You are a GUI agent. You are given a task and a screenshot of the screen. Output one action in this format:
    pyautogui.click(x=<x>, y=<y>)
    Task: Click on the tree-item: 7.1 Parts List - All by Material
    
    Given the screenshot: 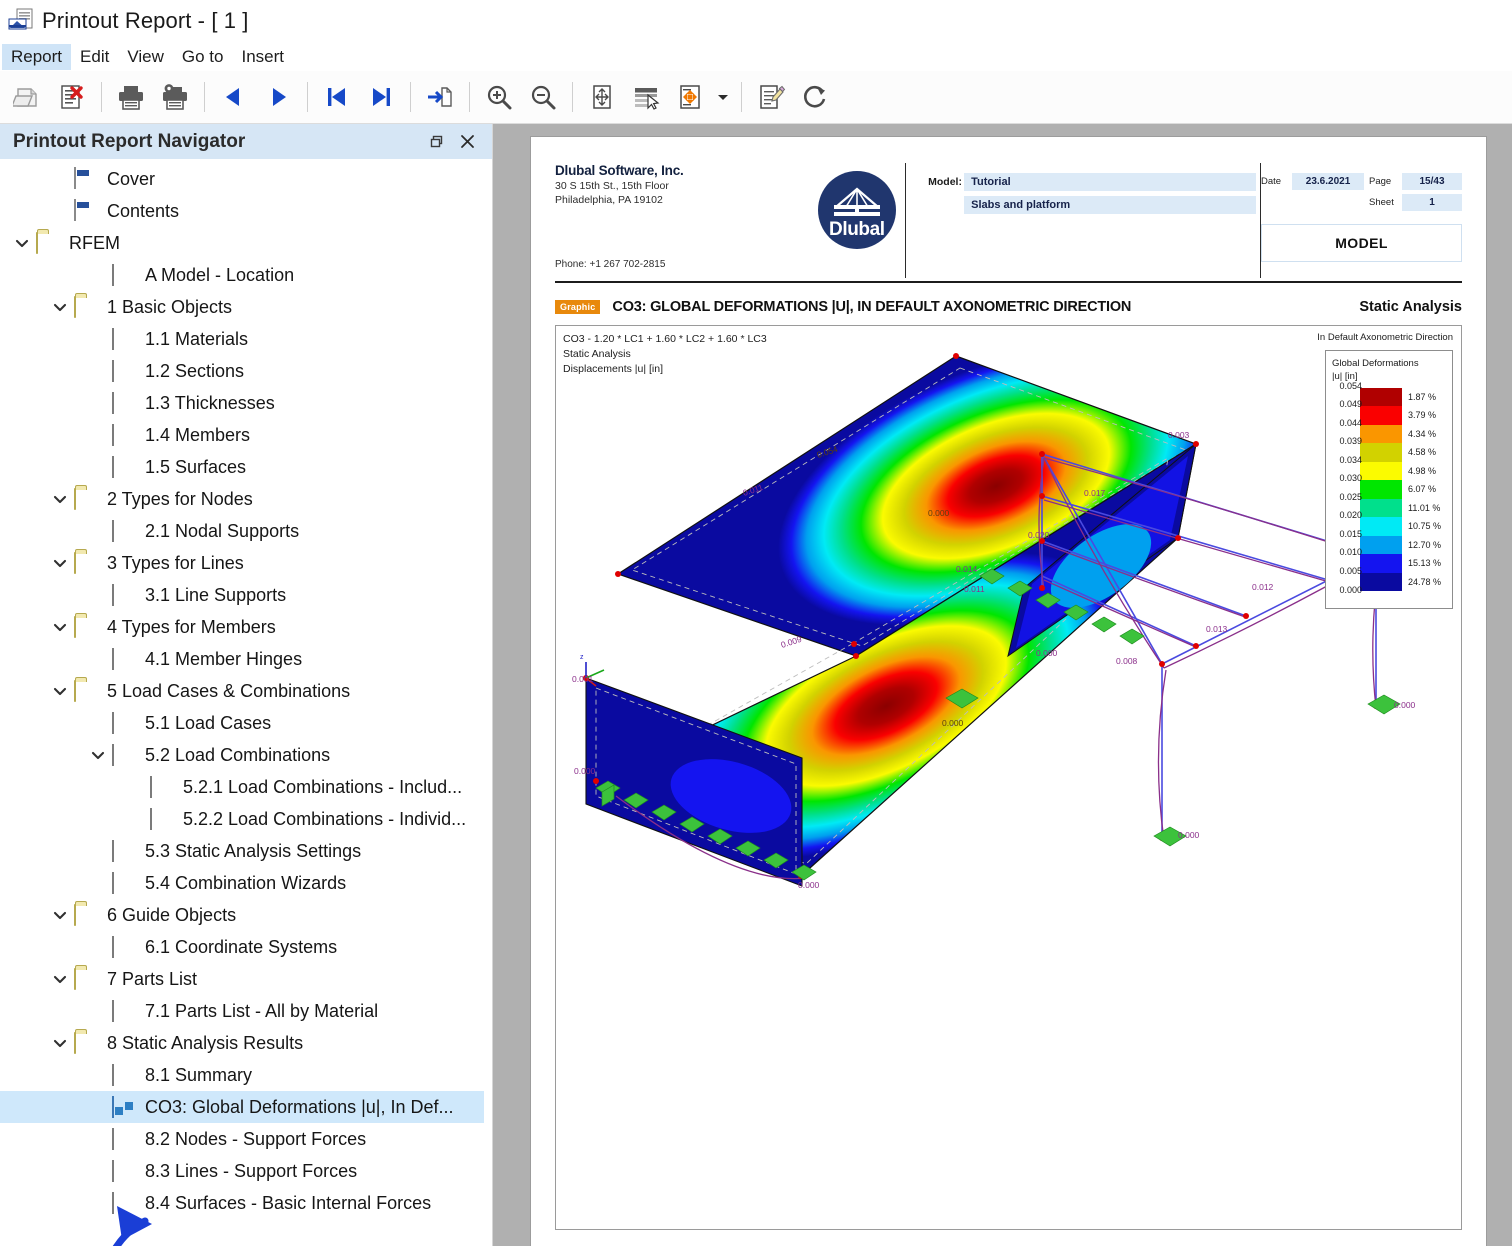 What is the action you would take?
    pyautogui.click(x=246, y=1011)
    